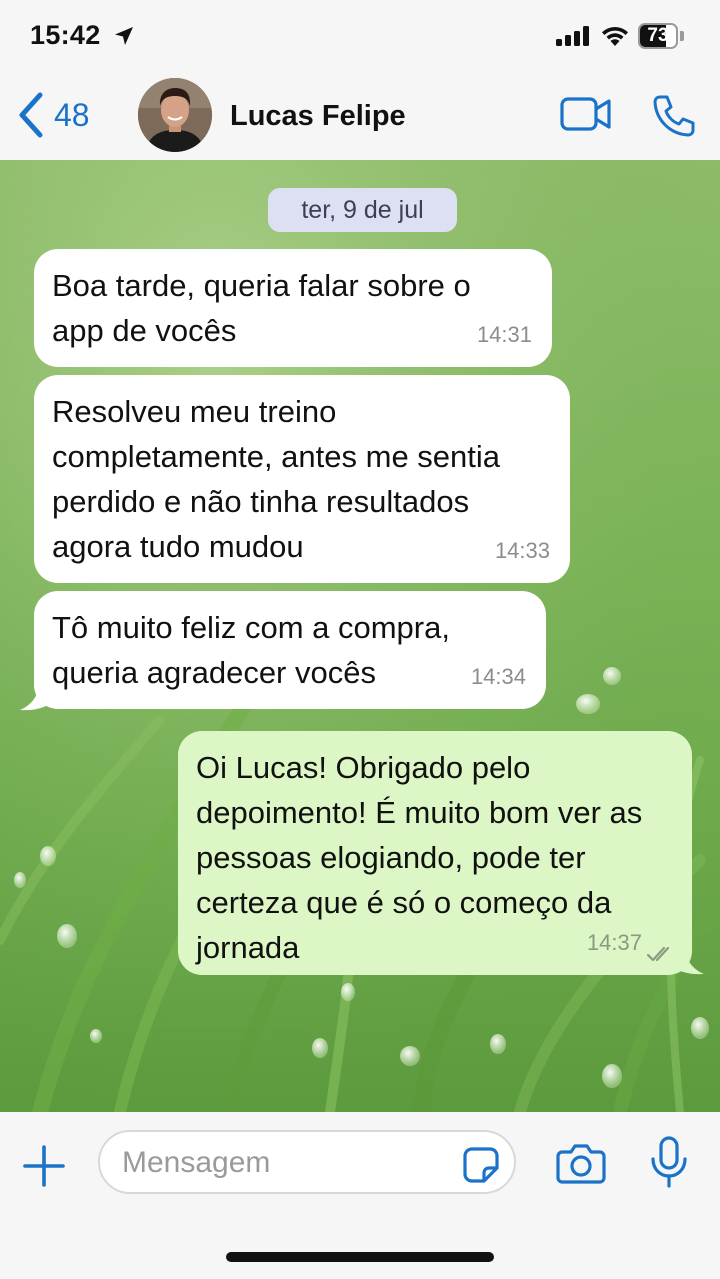  Describe the element at coordinates (44, 1166) in the screenshot. I see `plus-icon` at that location.